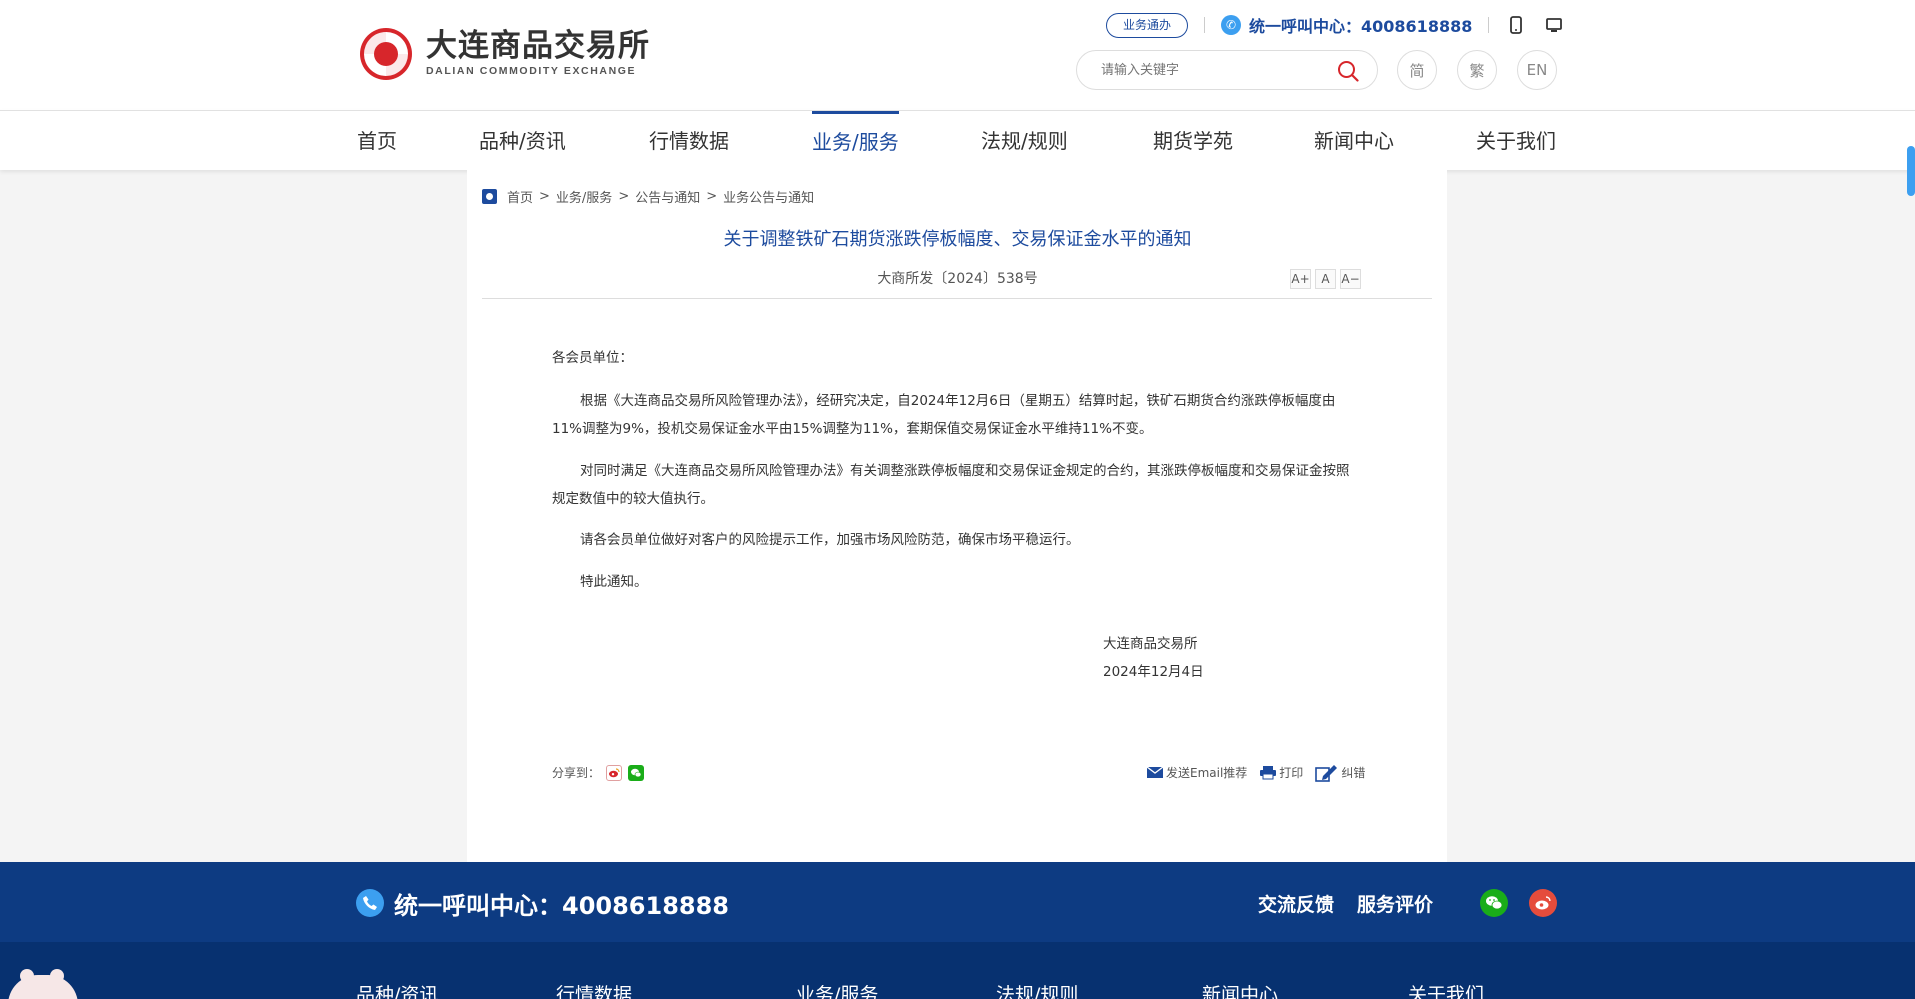 The image size is (1915, 999). What do you see at coordinates (594, 989) in the screenshot?
I see `footer-nav-market-data: 行情数据` at bounding box center [594, 989].